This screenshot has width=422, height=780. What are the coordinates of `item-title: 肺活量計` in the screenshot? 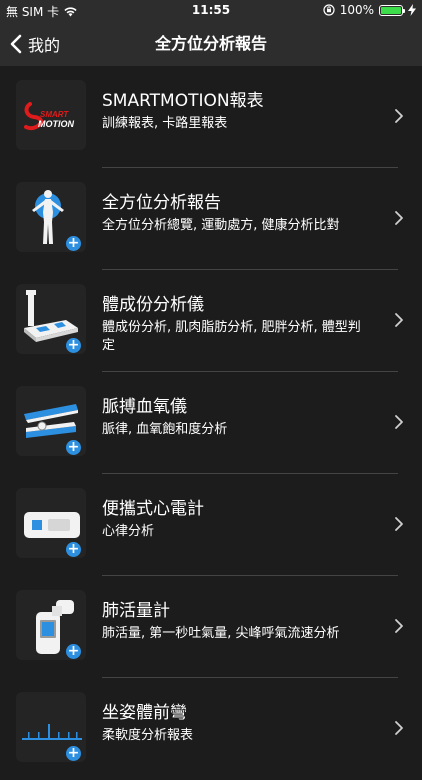 It's located at (136, 611).